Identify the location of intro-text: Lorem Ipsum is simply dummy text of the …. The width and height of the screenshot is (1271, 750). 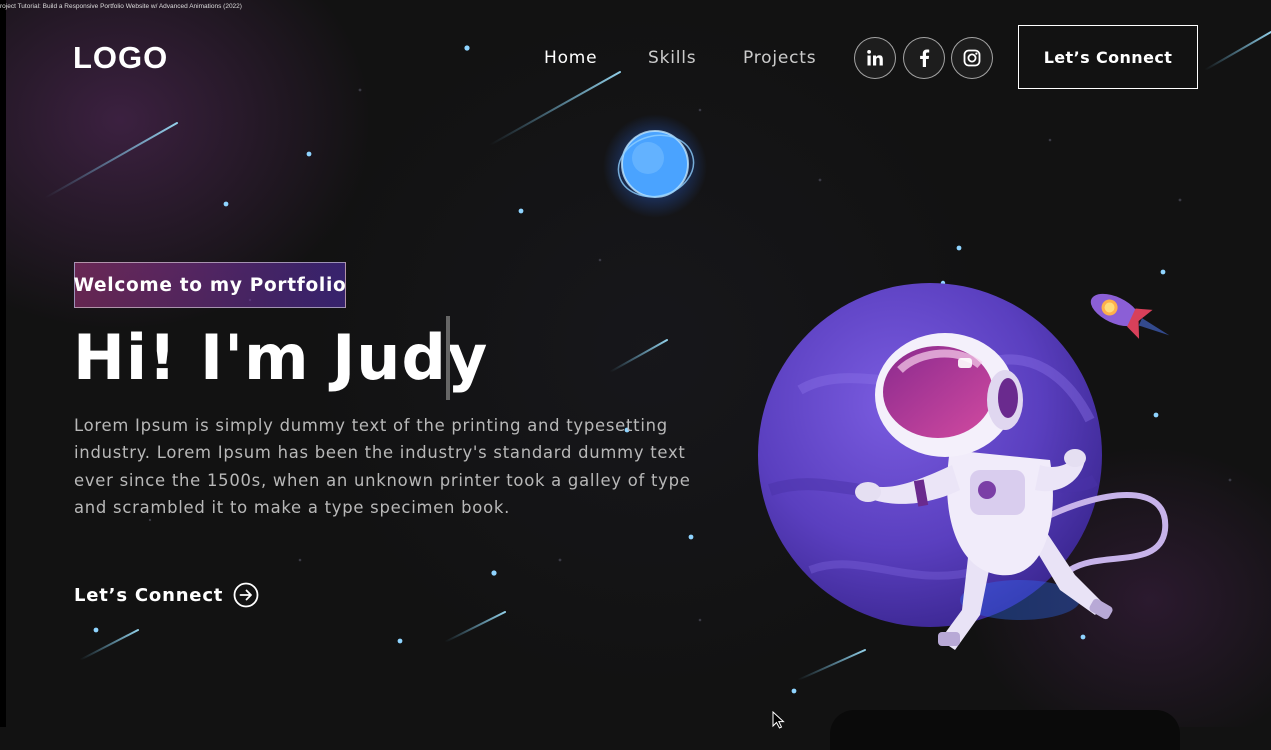
(382, 466).